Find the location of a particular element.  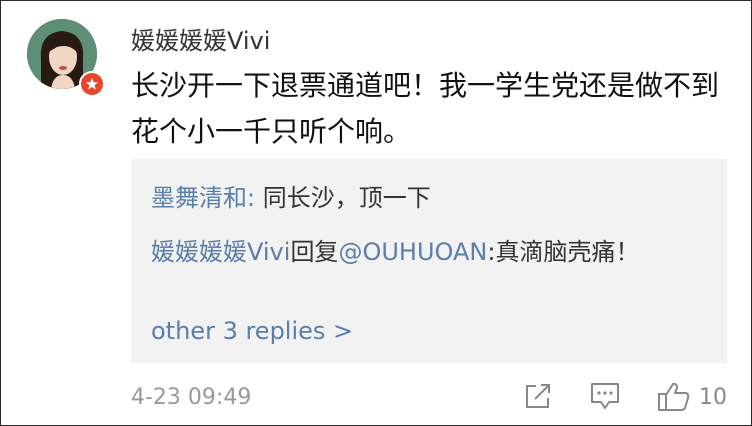

like-button is located at coordinates (674, 397).